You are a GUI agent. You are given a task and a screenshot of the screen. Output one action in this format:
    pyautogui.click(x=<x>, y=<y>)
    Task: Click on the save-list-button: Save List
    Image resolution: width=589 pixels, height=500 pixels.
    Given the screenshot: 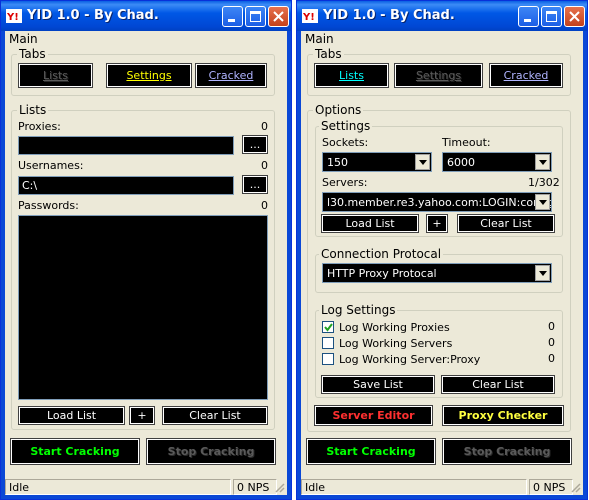 What is the action you would take?
    pyautogui.click(x=378, y=384)
    